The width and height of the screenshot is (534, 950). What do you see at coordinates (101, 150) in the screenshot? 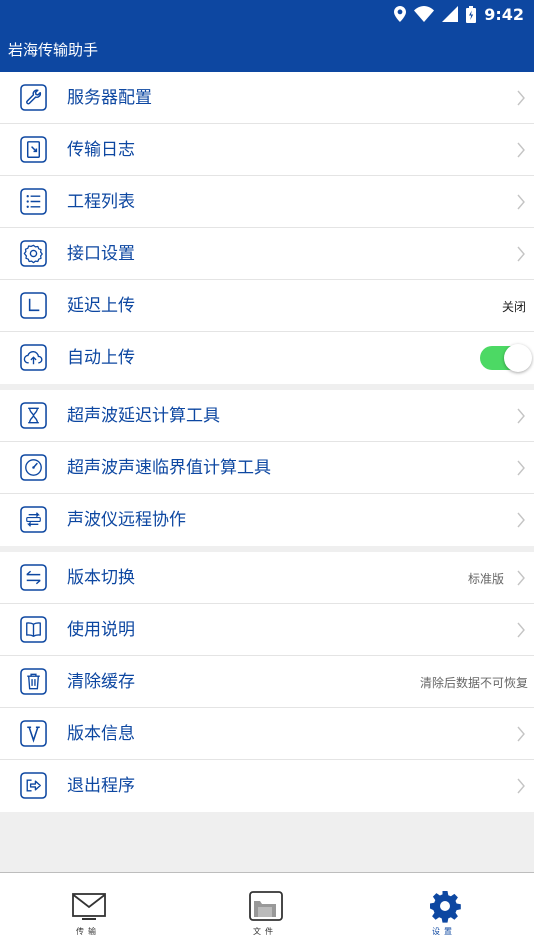
I see `transfer-log-label: 传输日志` at bounding box center [101, 150].